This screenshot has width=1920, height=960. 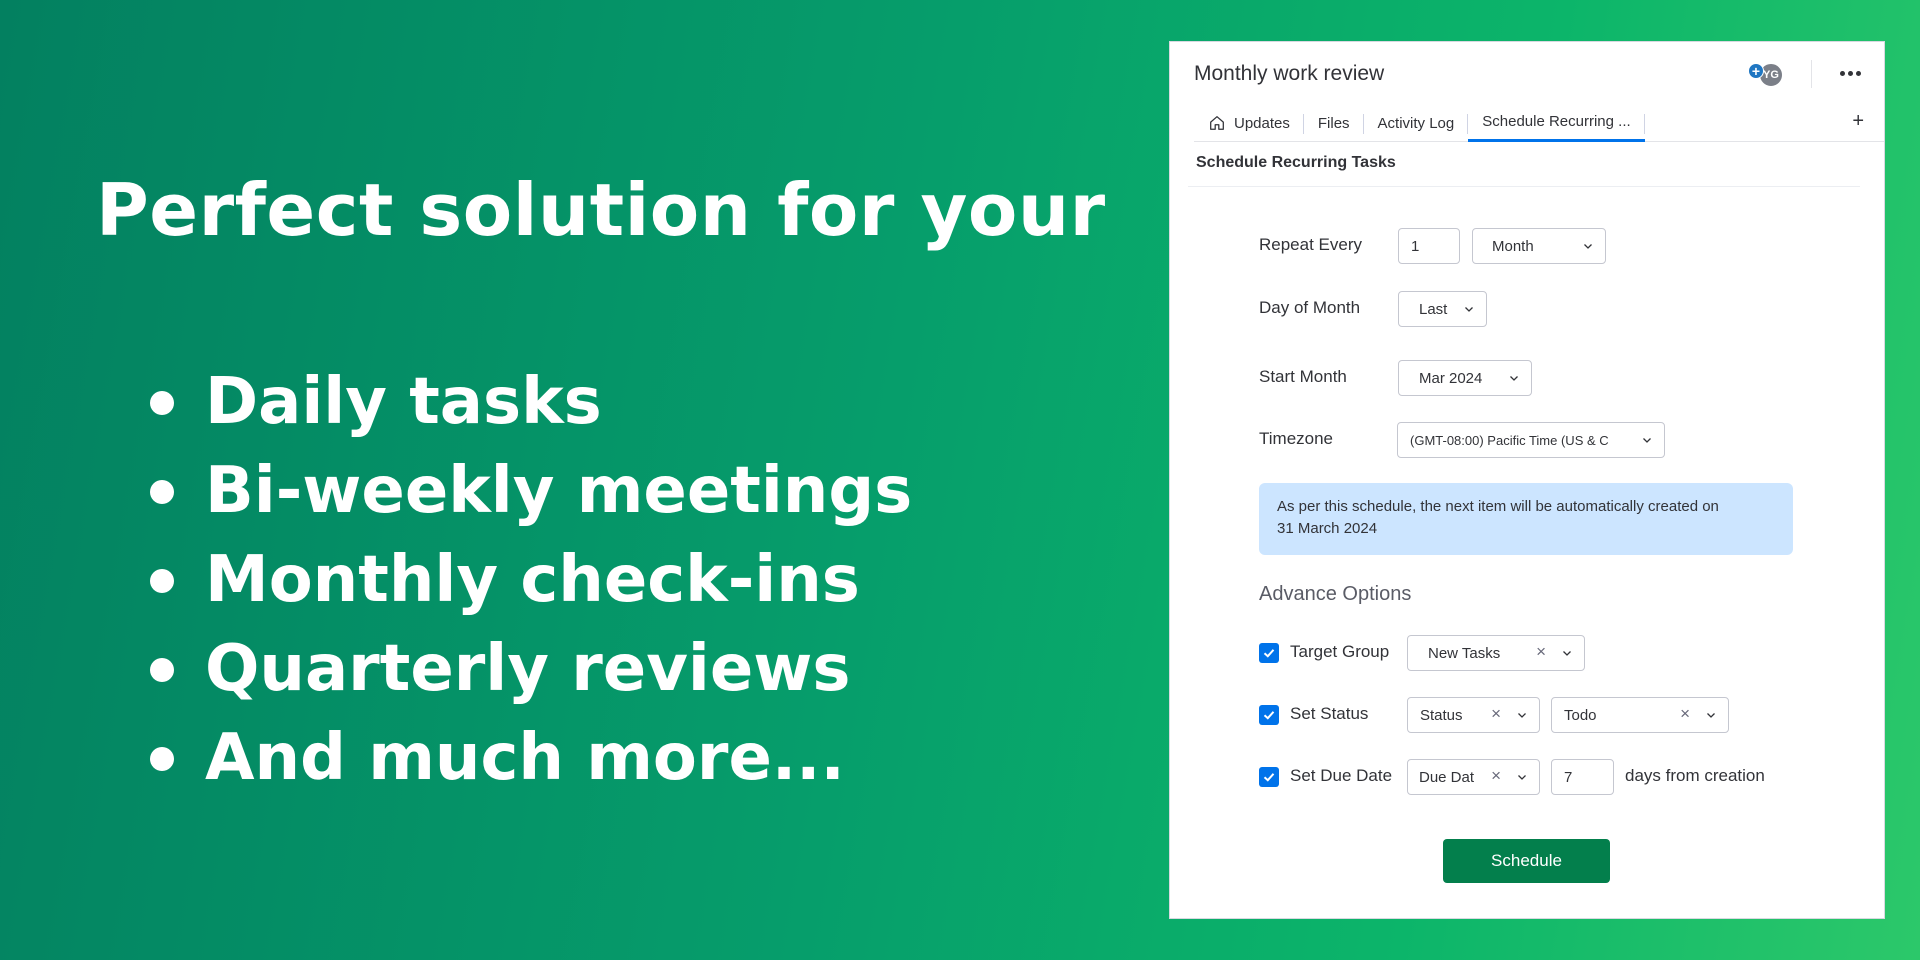 I want to click on status-value-select: Todo ×, so click(x=1640, y=715).